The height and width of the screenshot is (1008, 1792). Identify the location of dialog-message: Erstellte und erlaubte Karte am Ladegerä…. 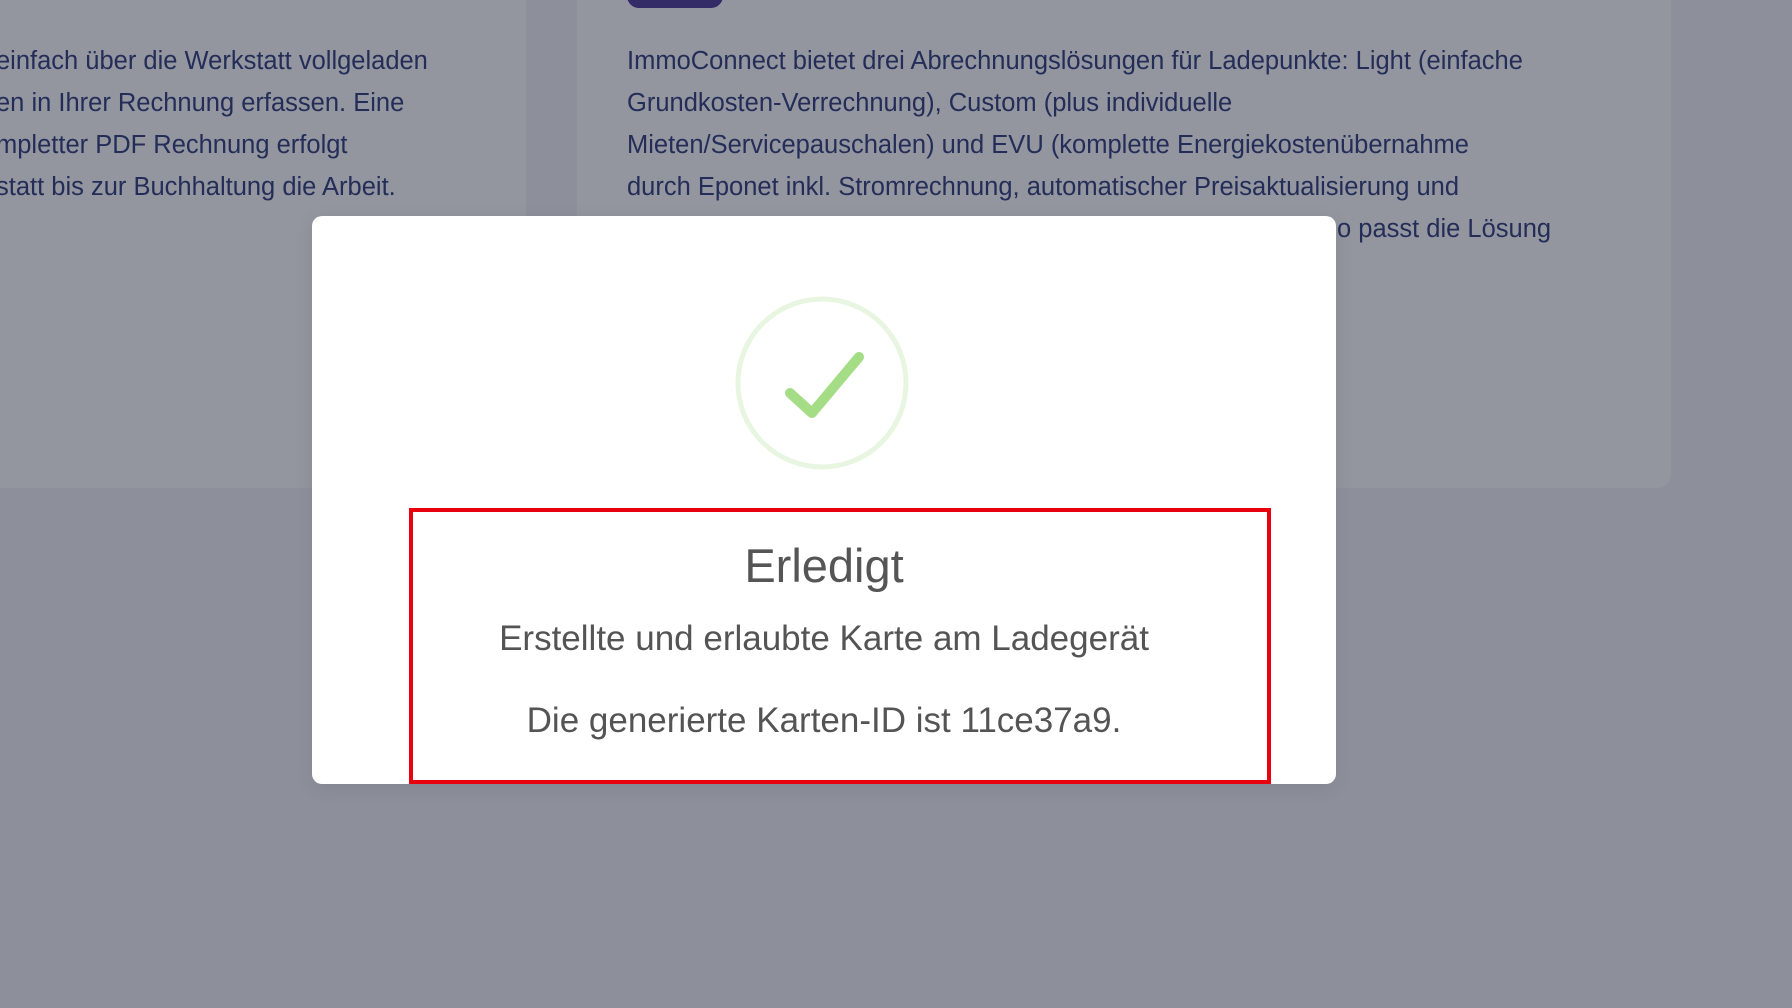
(824, 638).